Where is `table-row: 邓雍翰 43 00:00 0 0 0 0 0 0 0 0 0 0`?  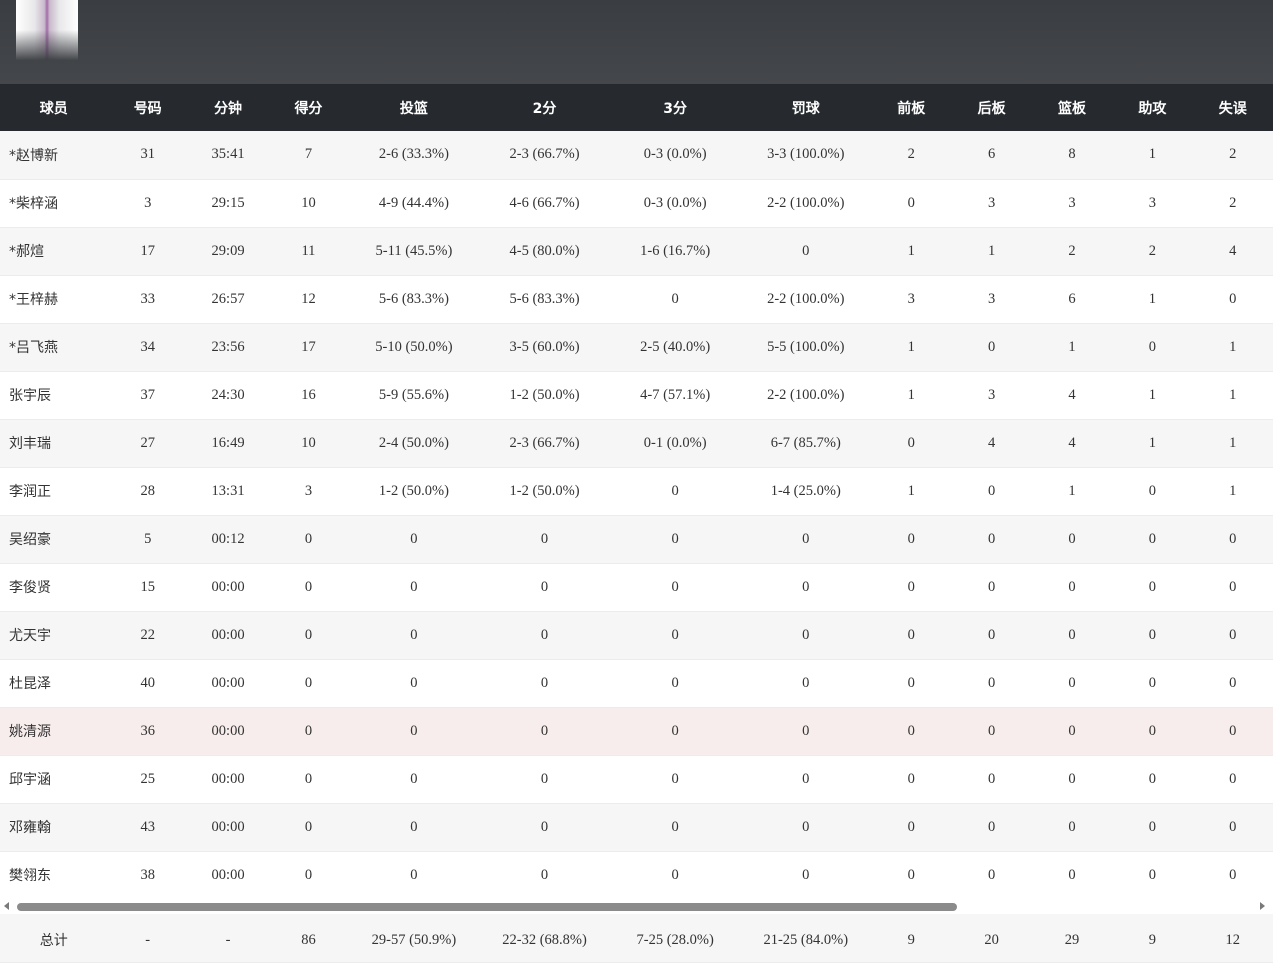
table-row: 邓雍翰 43 00:00 0 0 0 0 0 0 0 0 0 0 is located at coordinates (636, 827).